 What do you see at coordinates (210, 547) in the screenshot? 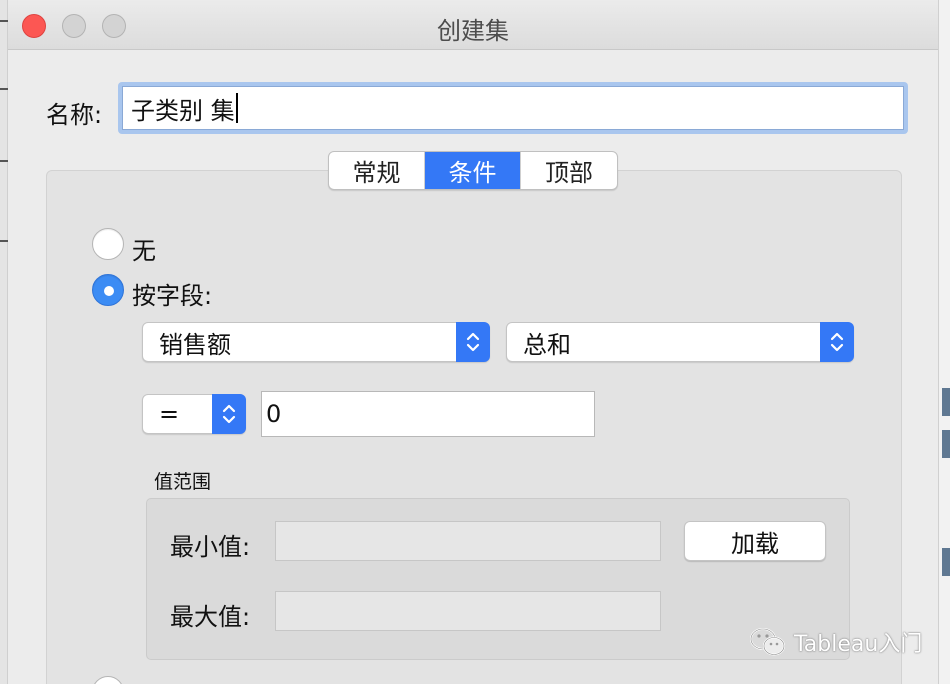
I see `min-value-label: 最小值:` at bounding box center [210, 547].